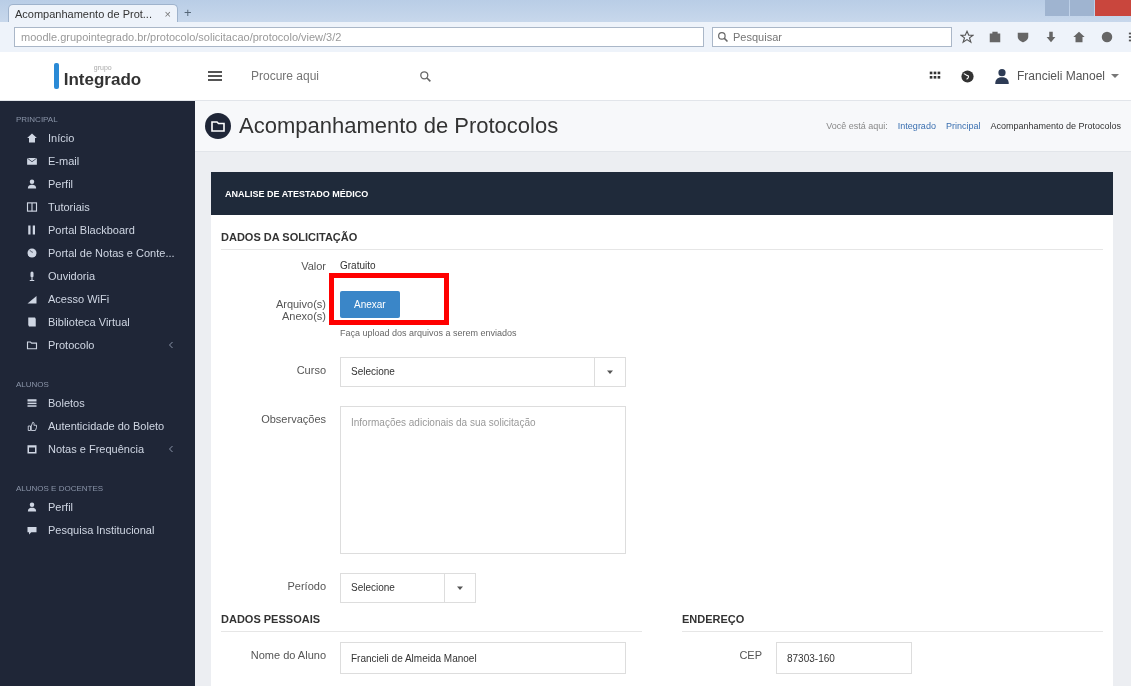  I want to click on breadcrumb-text: Acompanhamento de Protocolos, so click(1055, 126).